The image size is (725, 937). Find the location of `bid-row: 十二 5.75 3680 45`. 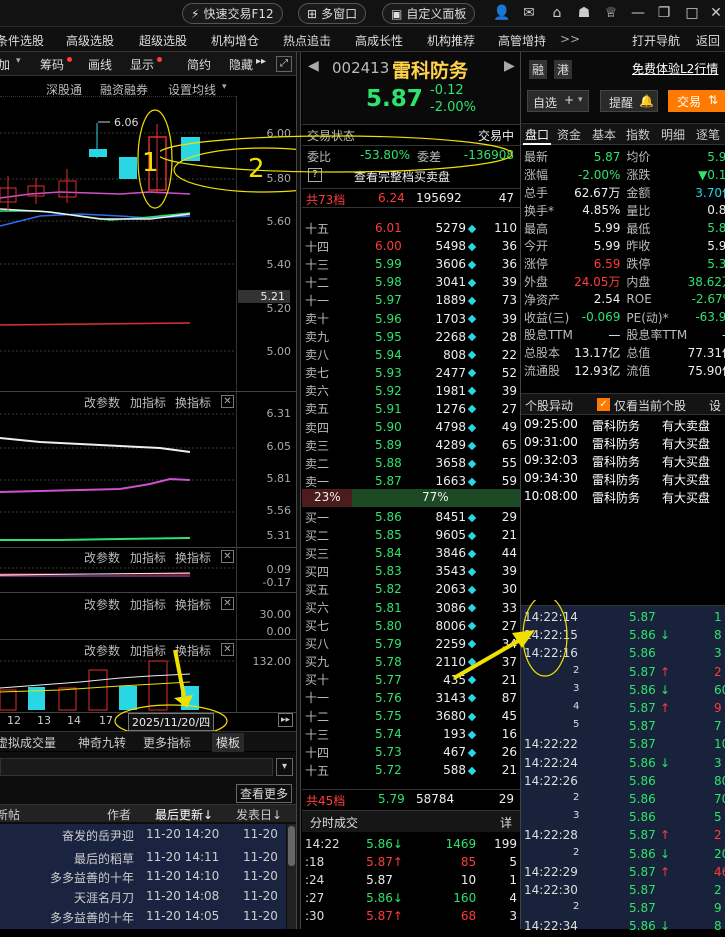

bid-row: 十二 5.75 3680 45 is located at coordinates (411, 716).